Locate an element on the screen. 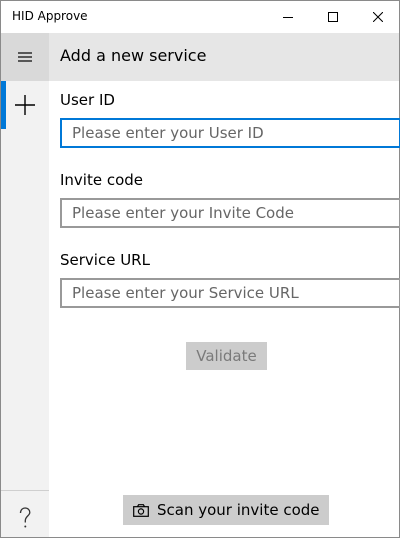 This screenshot has height=538, width=400. help-button is located at coordinates (25, 518).